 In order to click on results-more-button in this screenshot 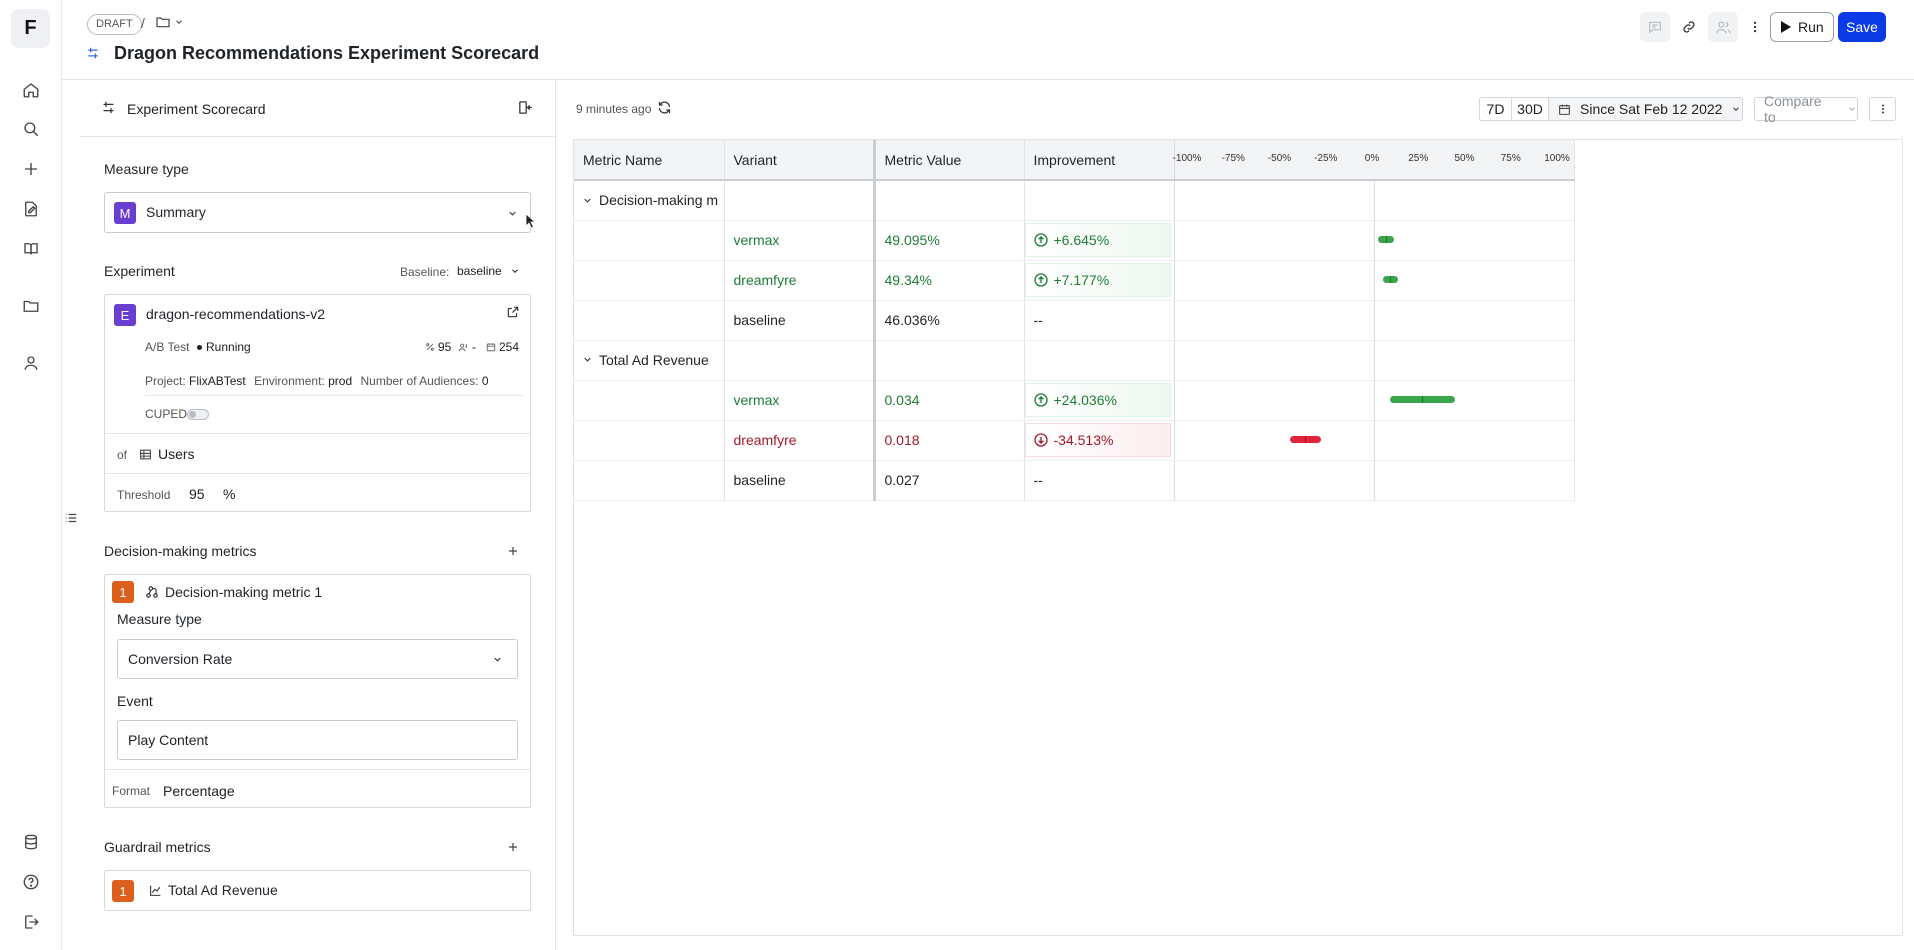, I will do `click(1882, 109)`.